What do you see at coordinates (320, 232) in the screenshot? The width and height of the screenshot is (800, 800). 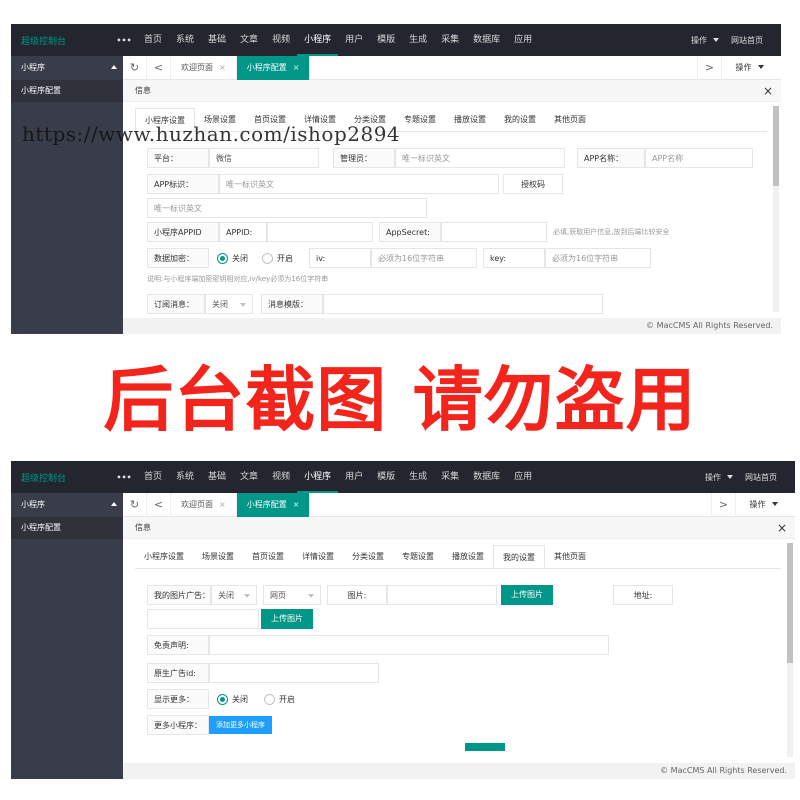 I see `appid2-input` at bounding box center [320, 232].